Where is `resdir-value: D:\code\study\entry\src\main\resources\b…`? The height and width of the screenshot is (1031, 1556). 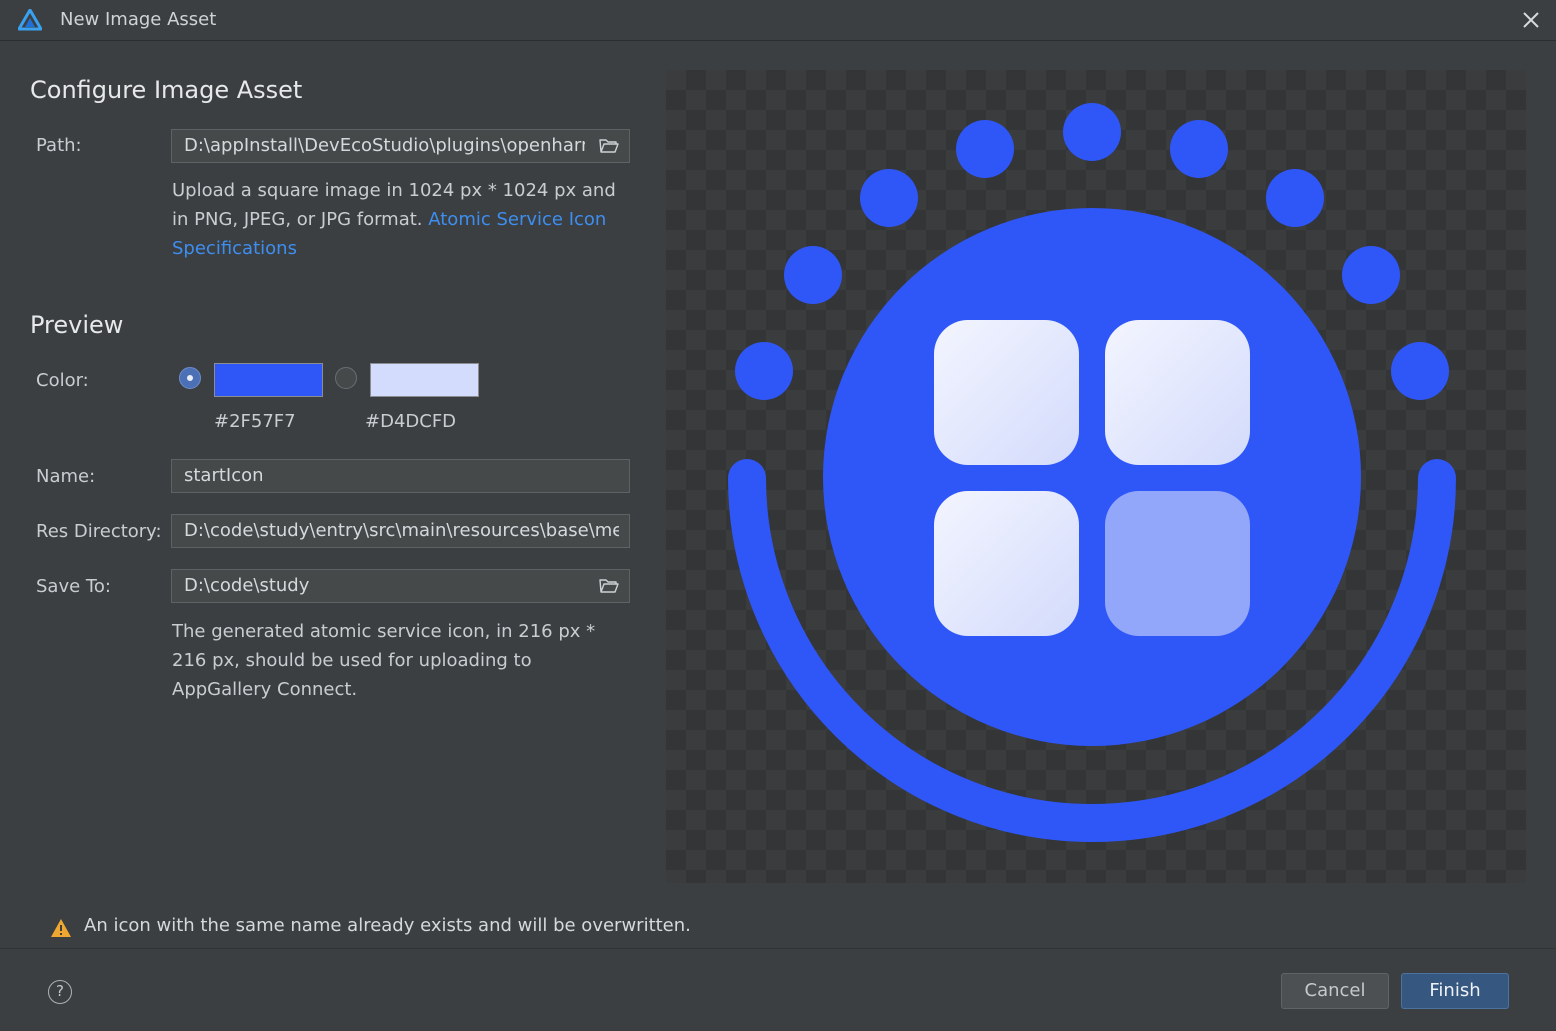
resdir-value: D:\code\study\entry\src\main\resources\b… is located at coordinates (401, 530).